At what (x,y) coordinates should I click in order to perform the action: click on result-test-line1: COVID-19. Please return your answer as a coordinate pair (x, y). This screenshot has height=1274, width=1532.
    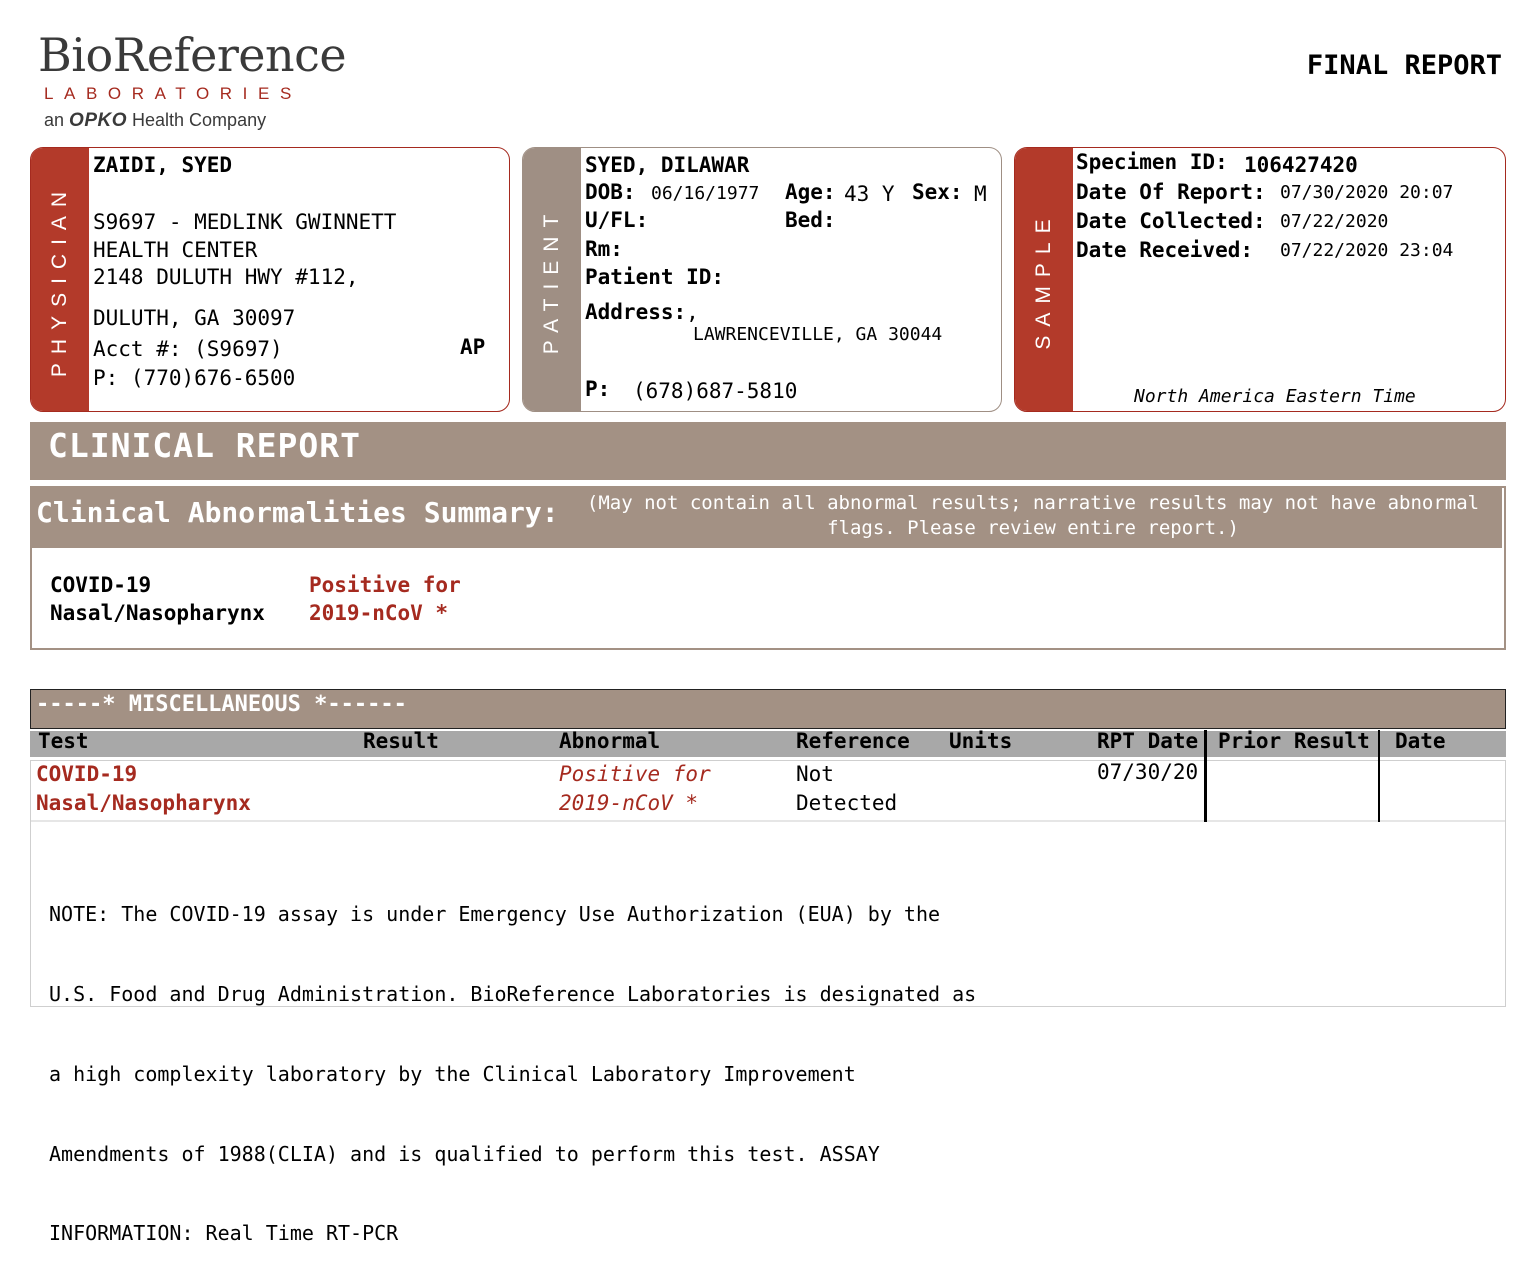
    Looking at the image, I should click on (87, 774).